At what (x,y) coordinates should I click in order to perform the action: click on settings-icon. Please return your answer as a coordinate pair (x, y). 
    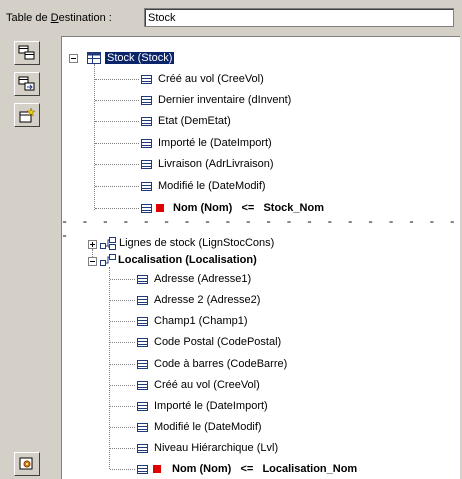
    Looking at the image, I should click on (26, 463).